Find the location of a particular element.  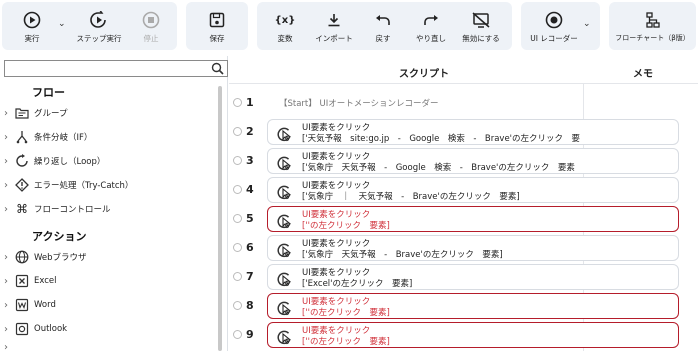

search-icon is located at coordinates (217, 70).